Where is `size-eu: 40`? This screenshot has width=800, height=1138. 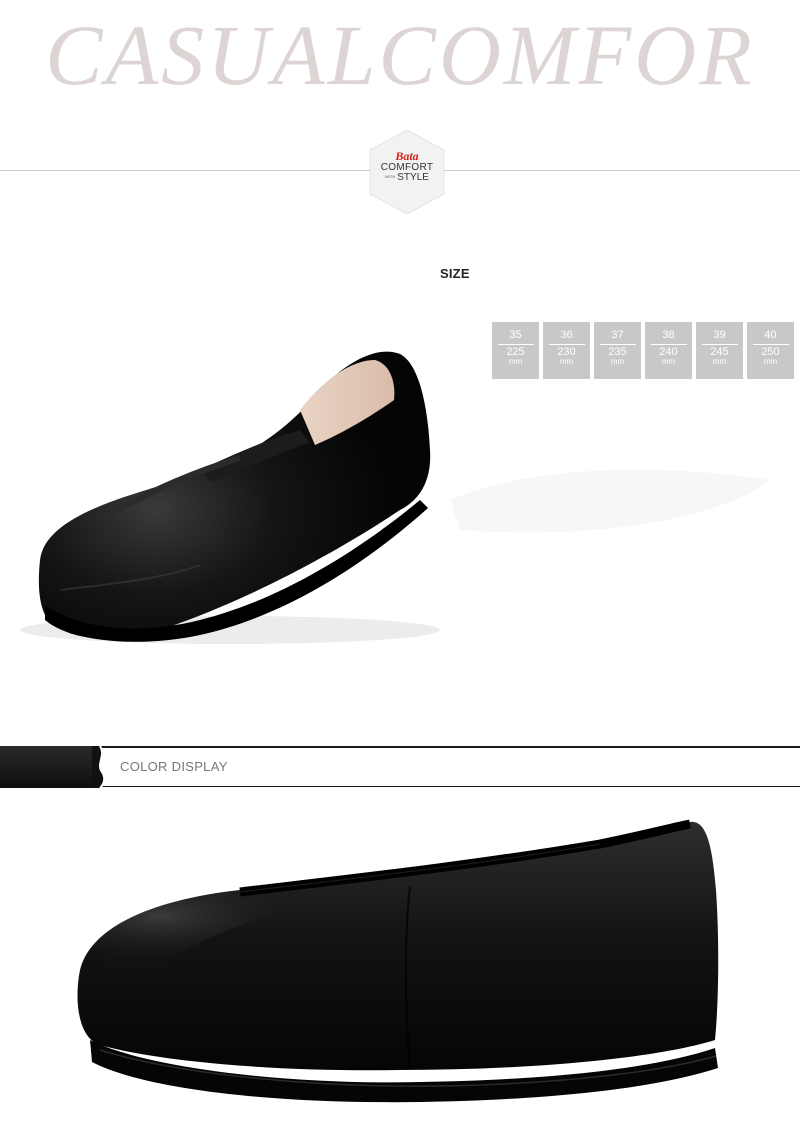 size-eu: 40 is located at coordinates (770, 335).